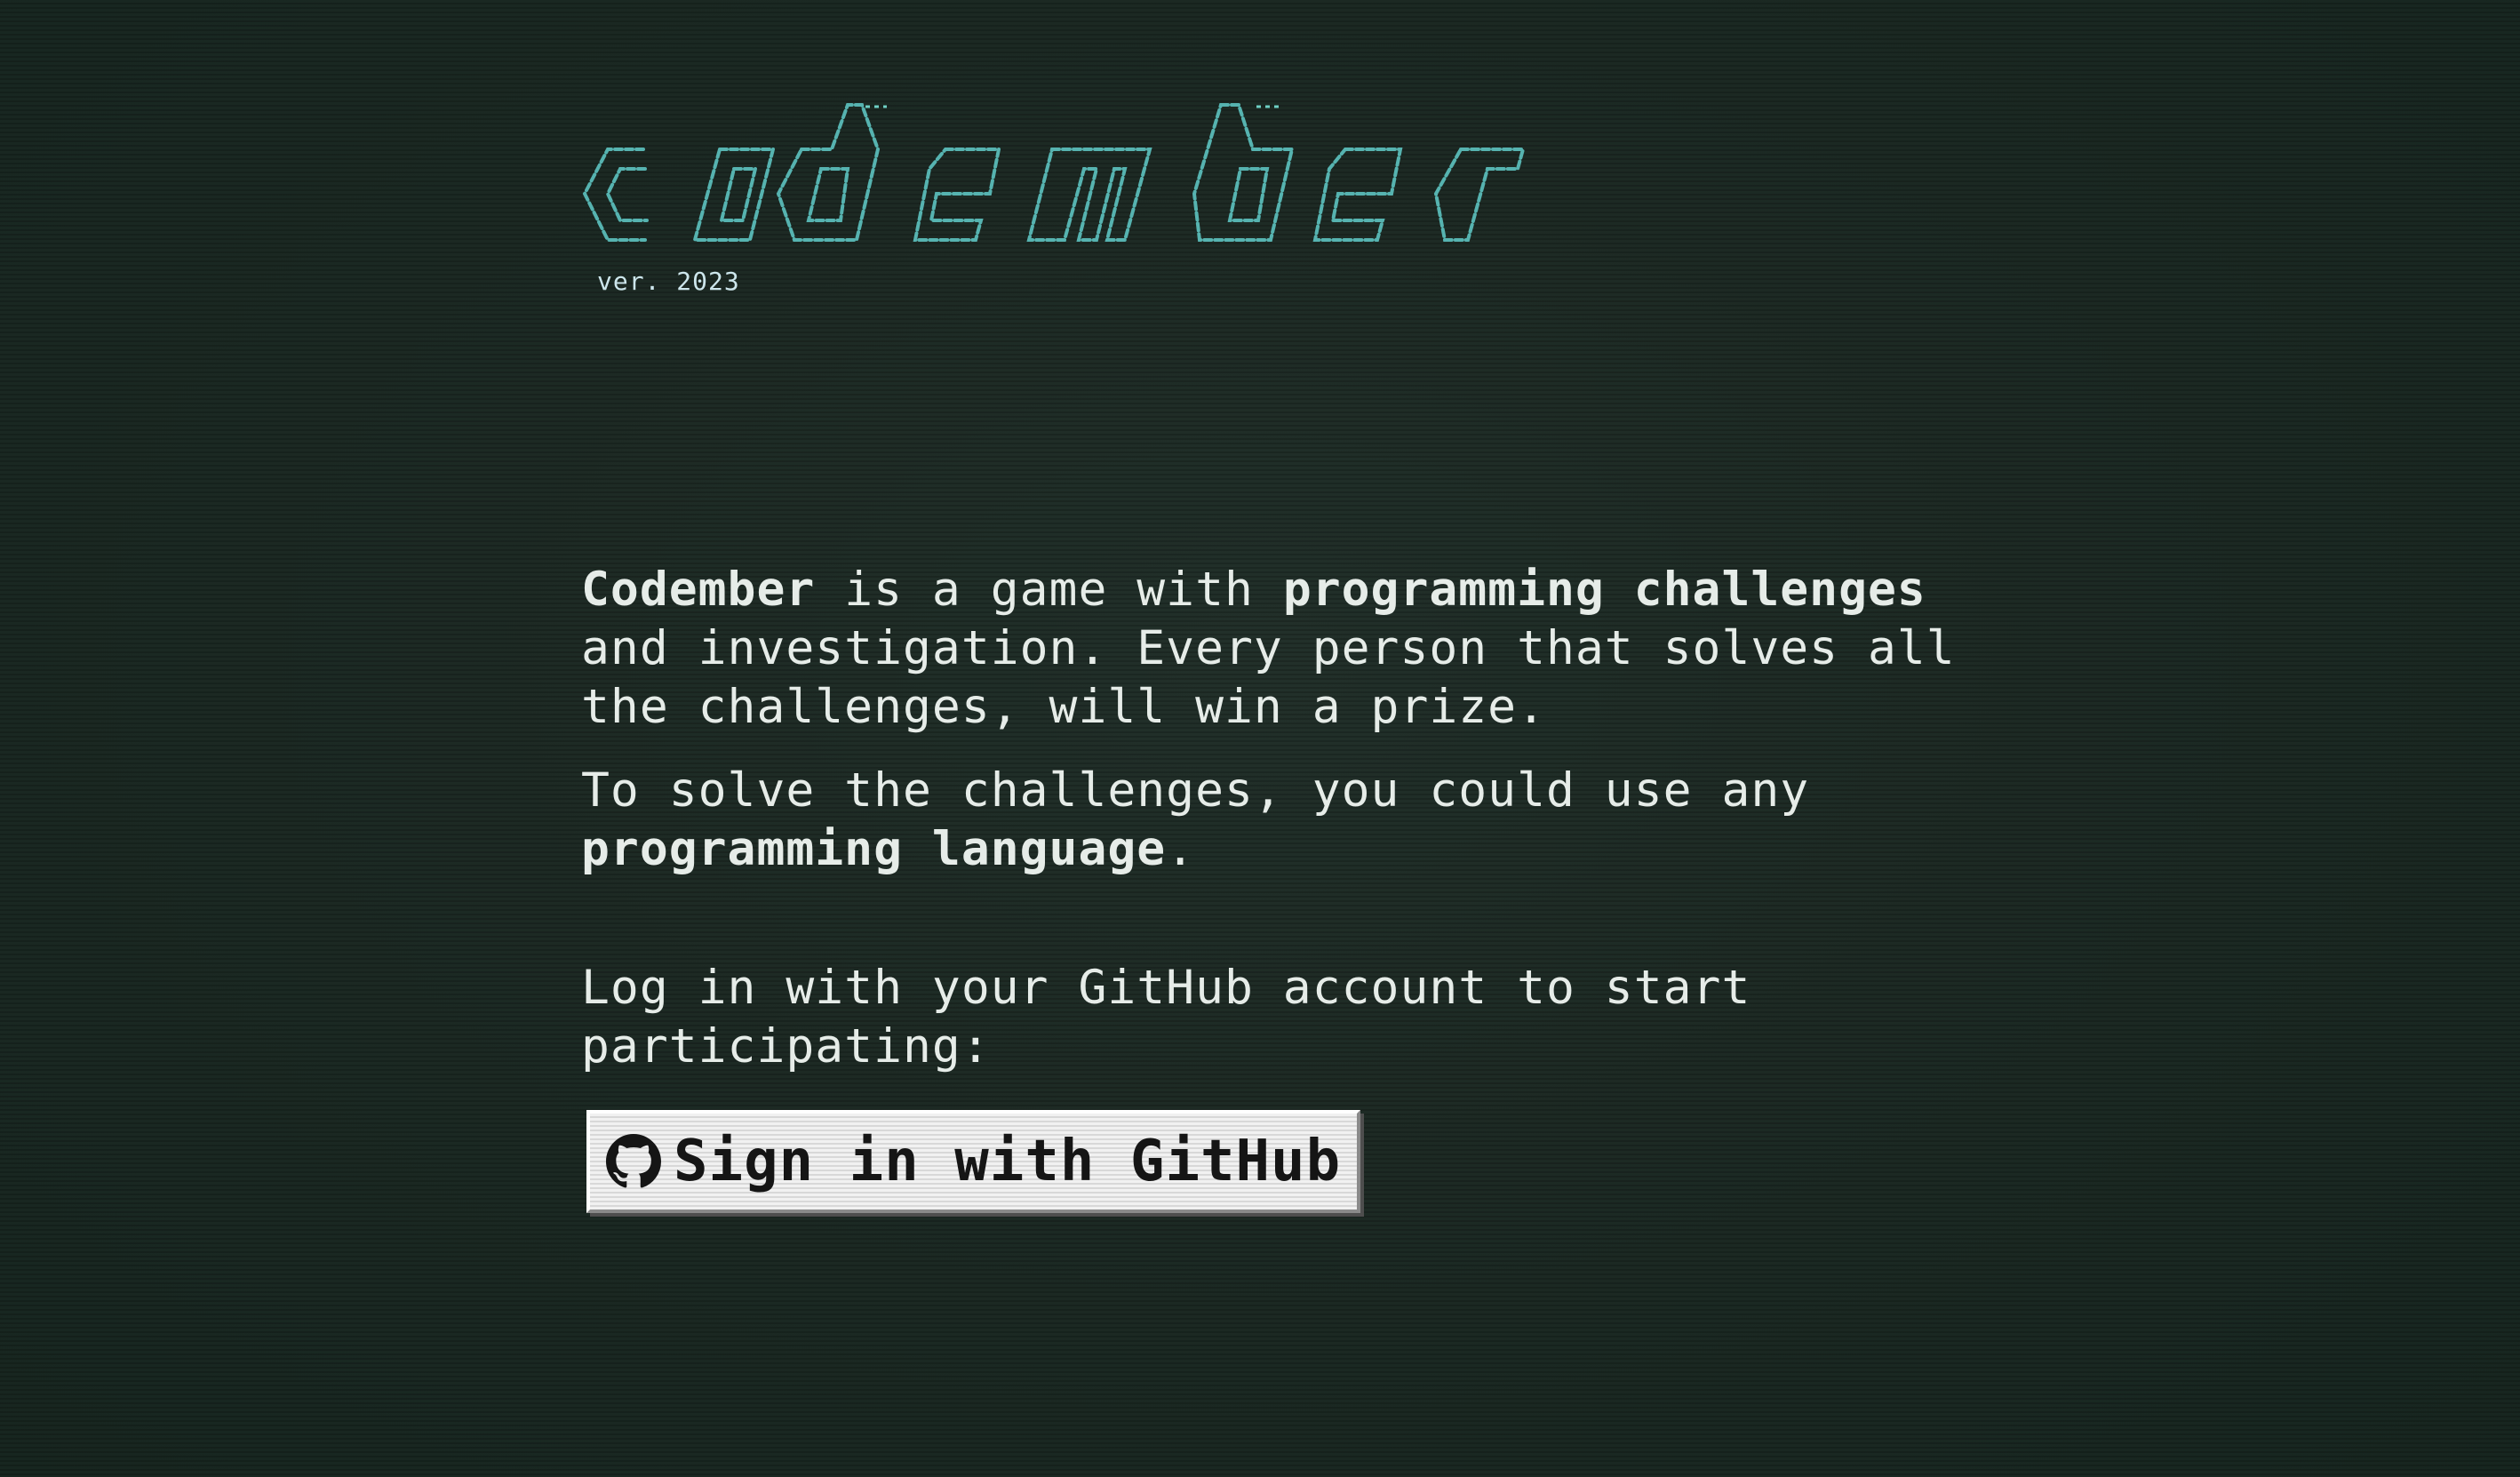 The height and width of the screenshot is (1477, 2520). What do you see at coordinates (1181, 849) in the screenshot?
I see `intro-p2-b: .` at bounding box center [1181, 849].